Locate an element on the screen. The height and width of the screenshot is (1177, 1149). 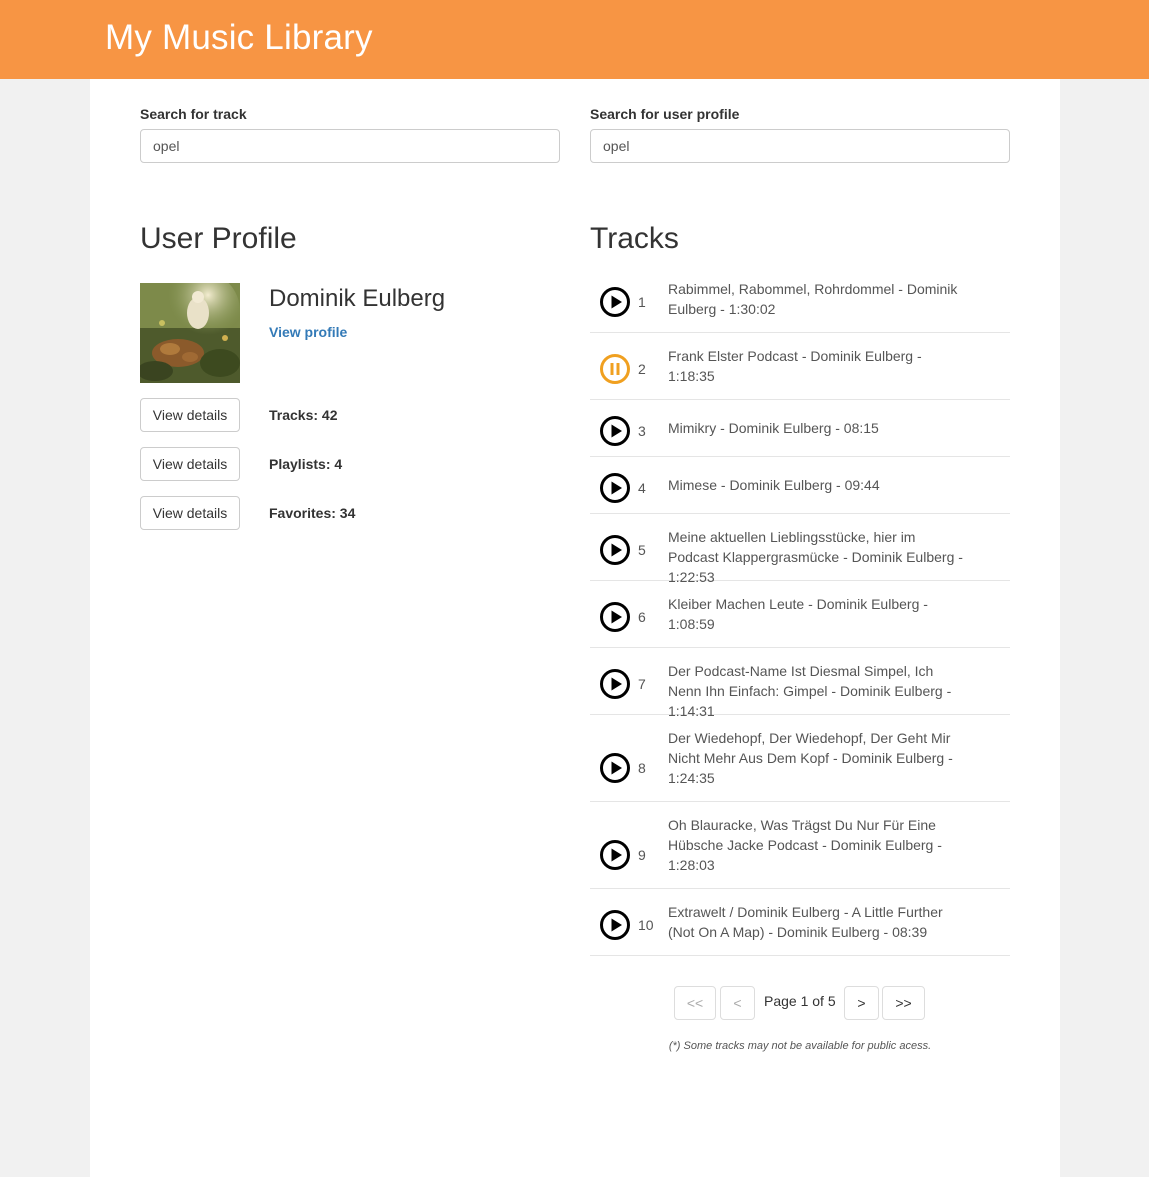
track-row: 3 Mimikry - Dominik Eulberg - 08:15 is located at coordinates (800, 428).